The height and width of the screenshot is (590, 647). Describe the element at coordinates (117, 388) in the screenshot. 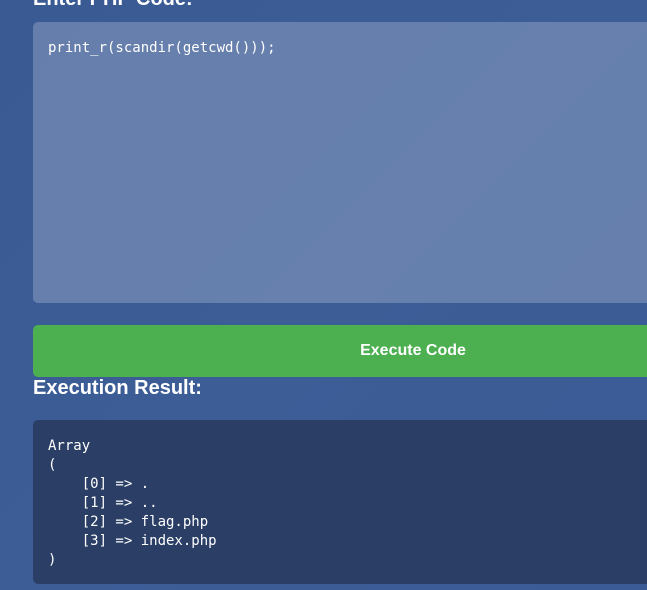

I see `execution-result-heading: Execution Result:` at that location.